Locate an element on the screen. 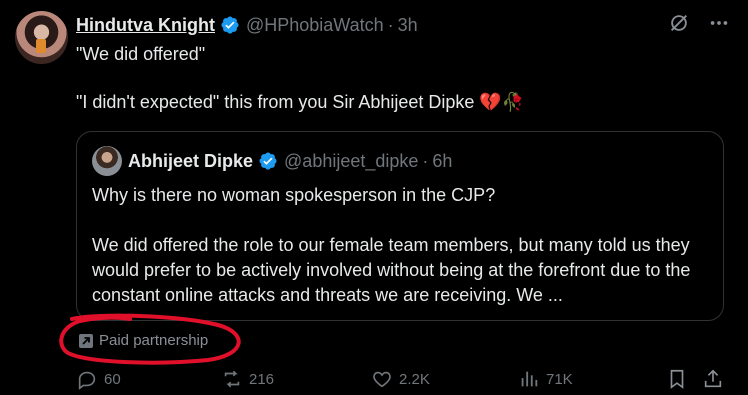 Image resolution: width=748 pixels, height=395 pixels. author-avatar is located at coordinates (41, 37).